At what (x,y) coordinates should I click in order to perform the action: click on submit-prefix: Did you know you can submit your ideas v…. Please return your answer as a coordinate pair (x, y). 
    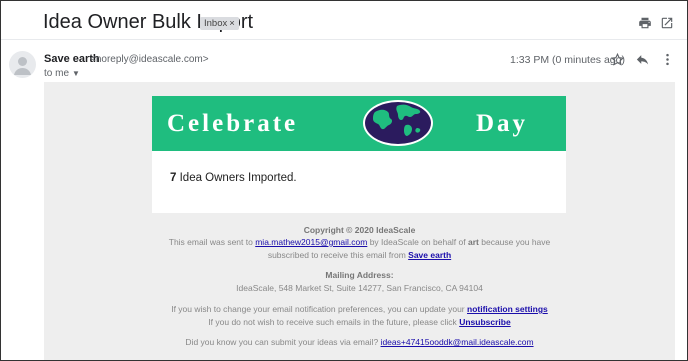
    Looking at the image, I should click on (282, 342).